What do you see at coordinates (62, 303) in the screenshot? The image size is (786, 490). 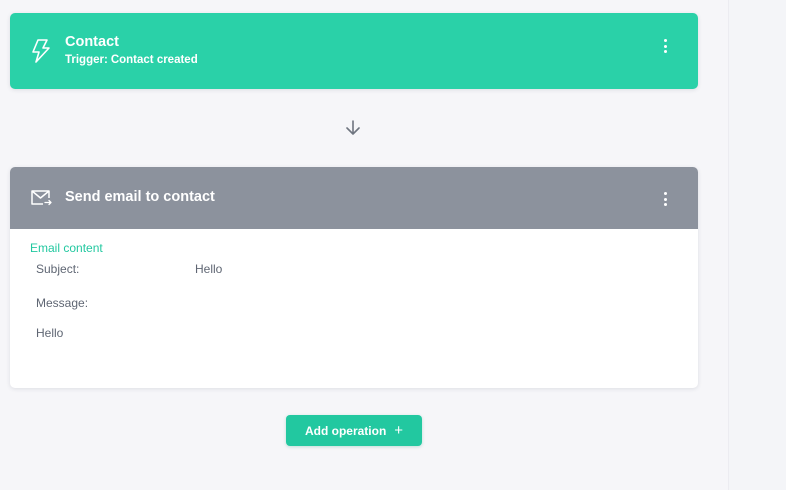 I see `message-label: Message:` at bounding box center [62, 303].